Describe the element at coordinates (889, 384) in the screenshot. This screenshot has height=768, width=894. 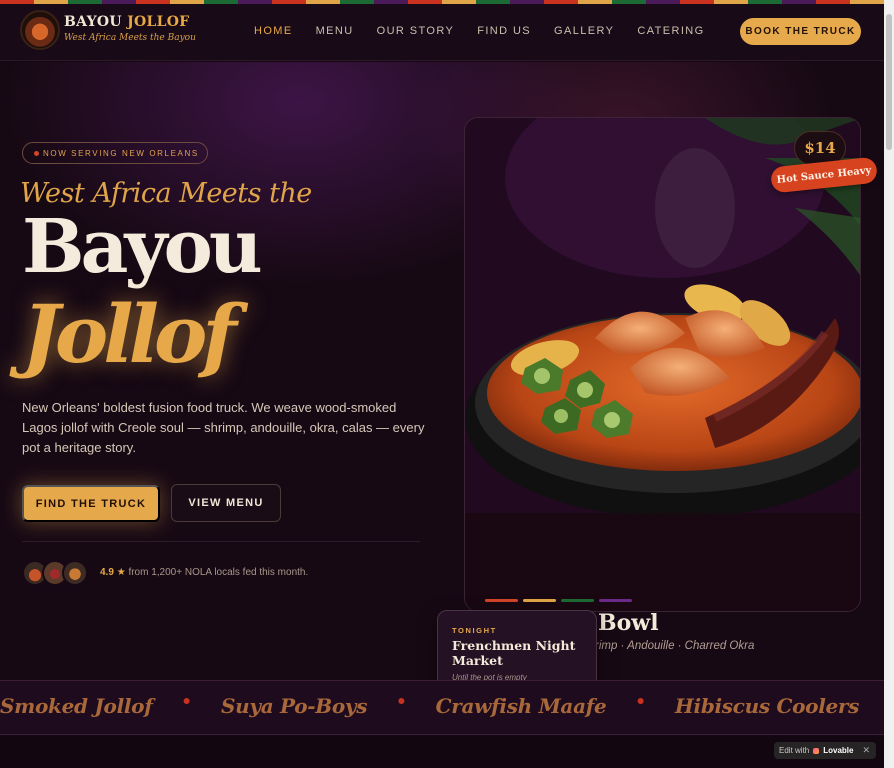
I see `page-scrollbar` at that location.